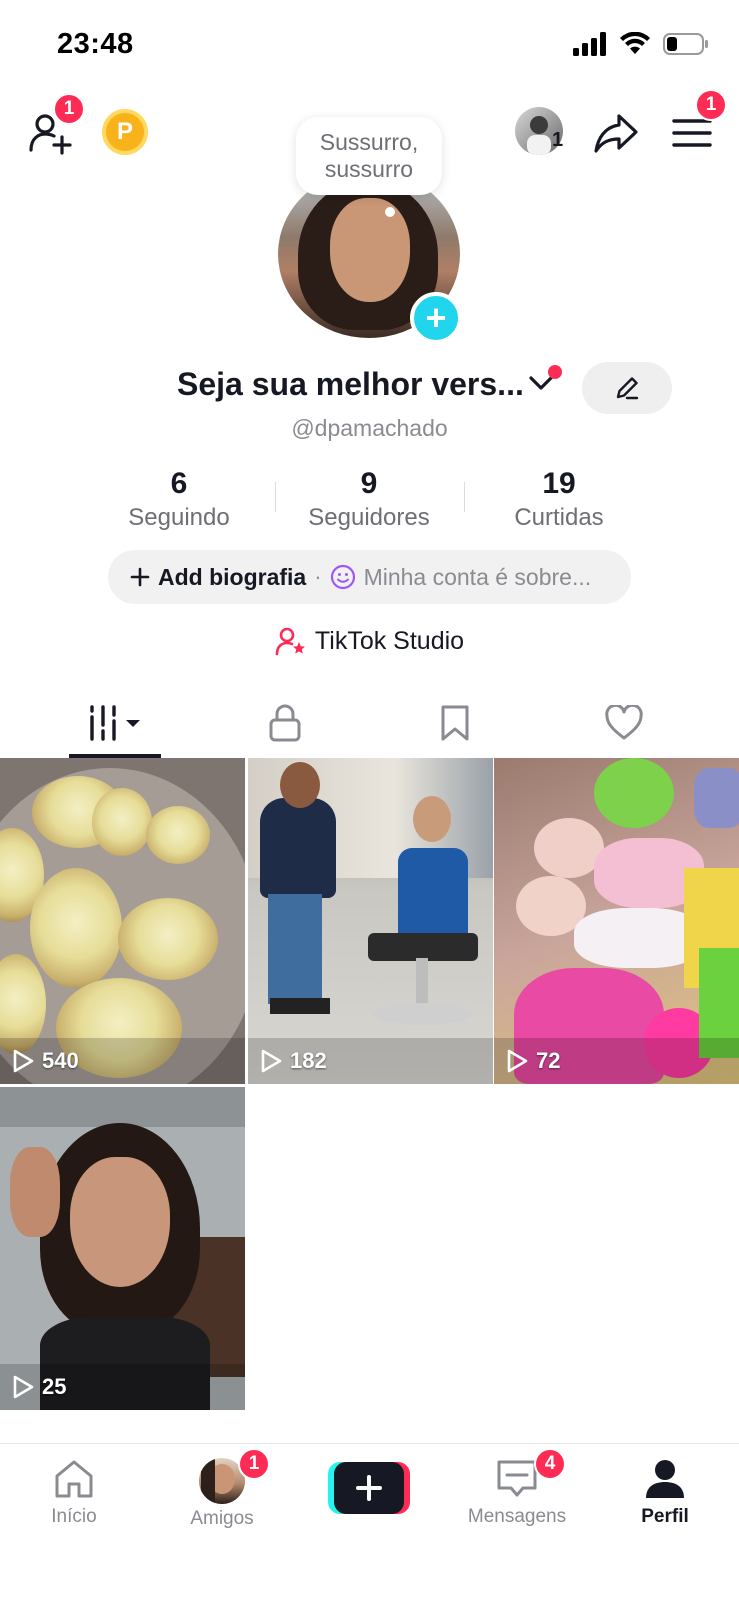  I want to click on nav-home-label: Início, so click(74, 1516).